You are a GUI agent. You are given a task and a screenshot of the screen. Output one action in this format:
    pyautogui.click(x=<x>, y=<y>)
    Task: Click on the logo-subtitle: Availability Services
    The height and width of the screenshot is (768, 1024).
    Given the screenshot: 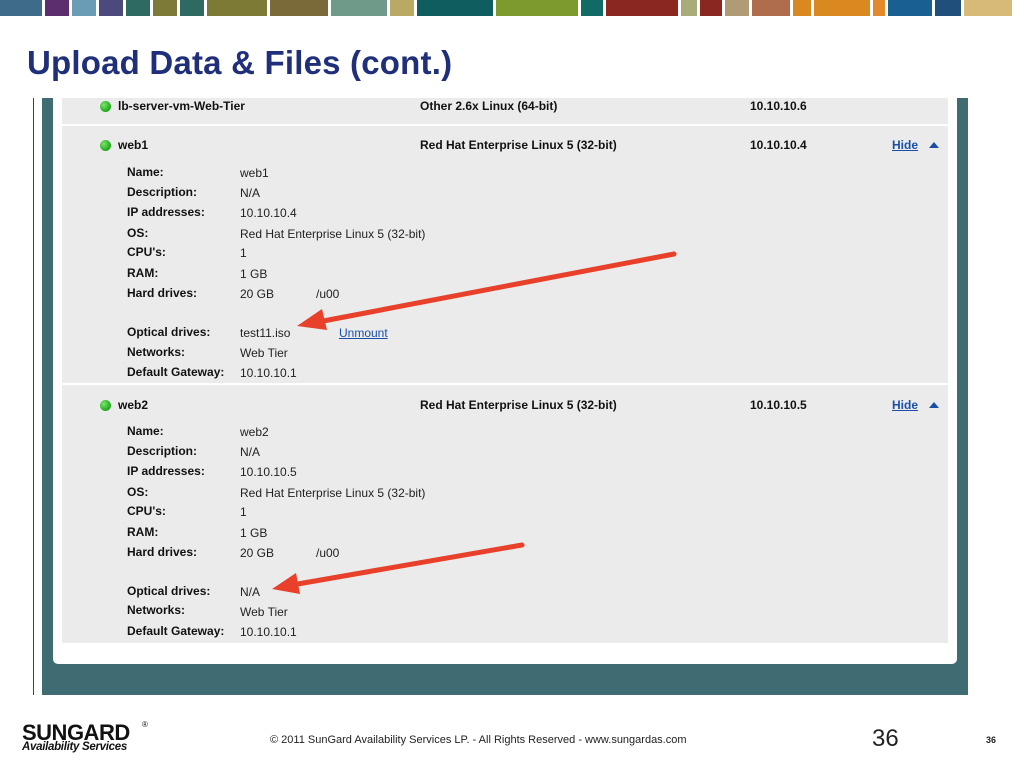 What is the action you would take?
    pyautogui.click(x=74, y=747)
    